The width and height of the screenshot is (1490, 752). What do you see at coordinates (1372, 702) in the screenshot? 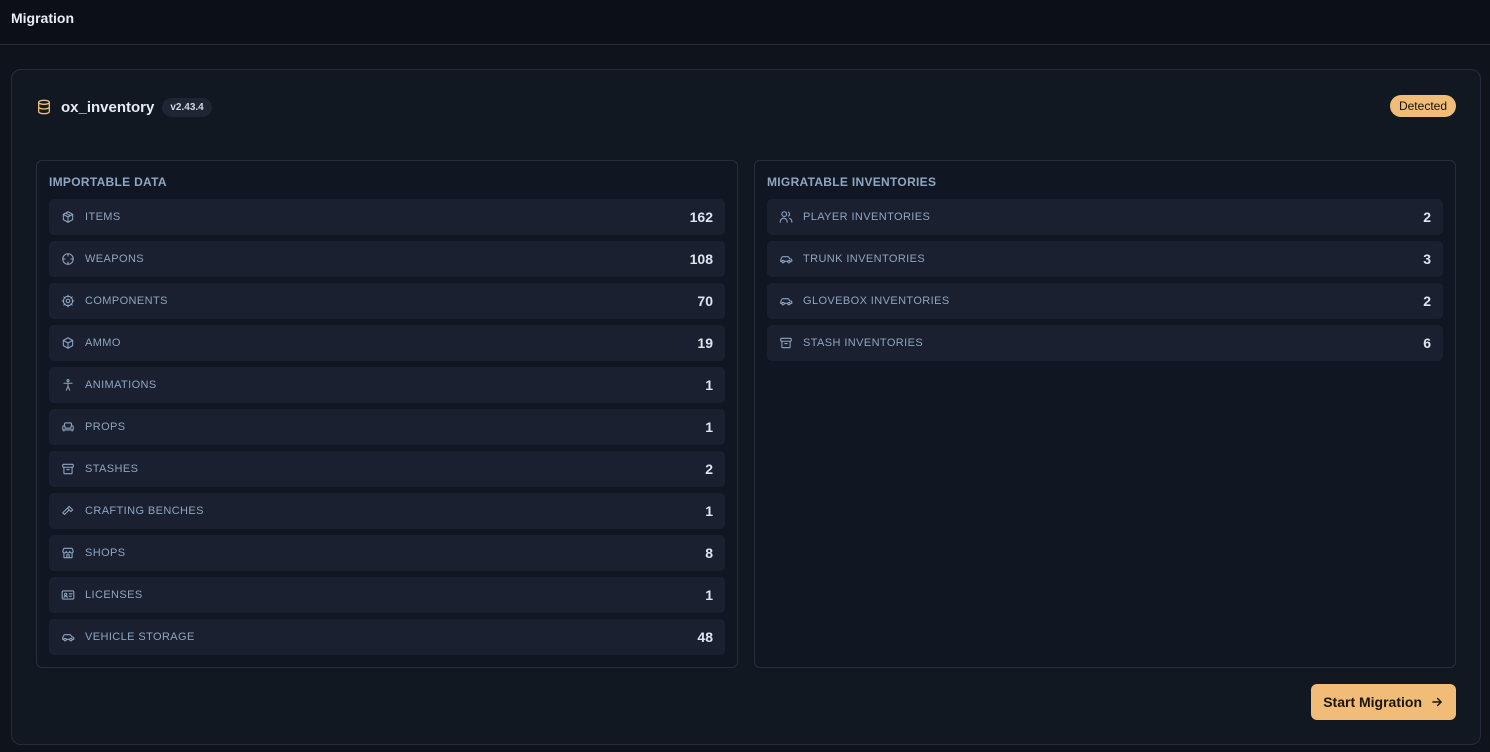
I see `start-migration-label: Start Migration` at bounding box center [1372, 702].